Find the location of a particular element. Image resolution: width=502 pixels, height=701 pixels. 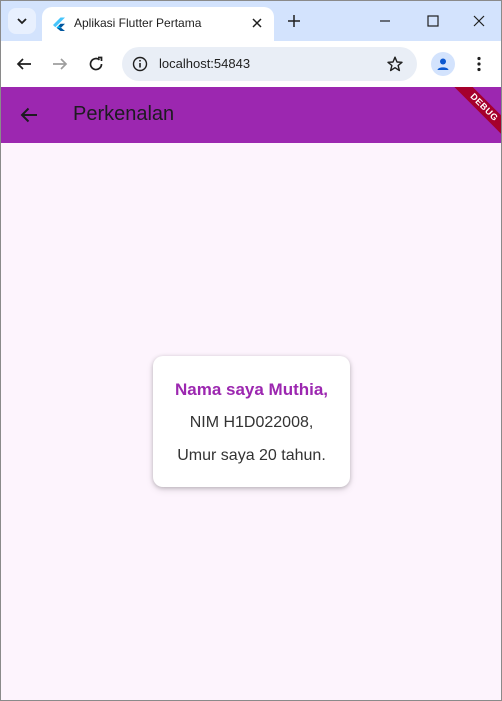

flutter-icon is located at coordinates (59, 24).